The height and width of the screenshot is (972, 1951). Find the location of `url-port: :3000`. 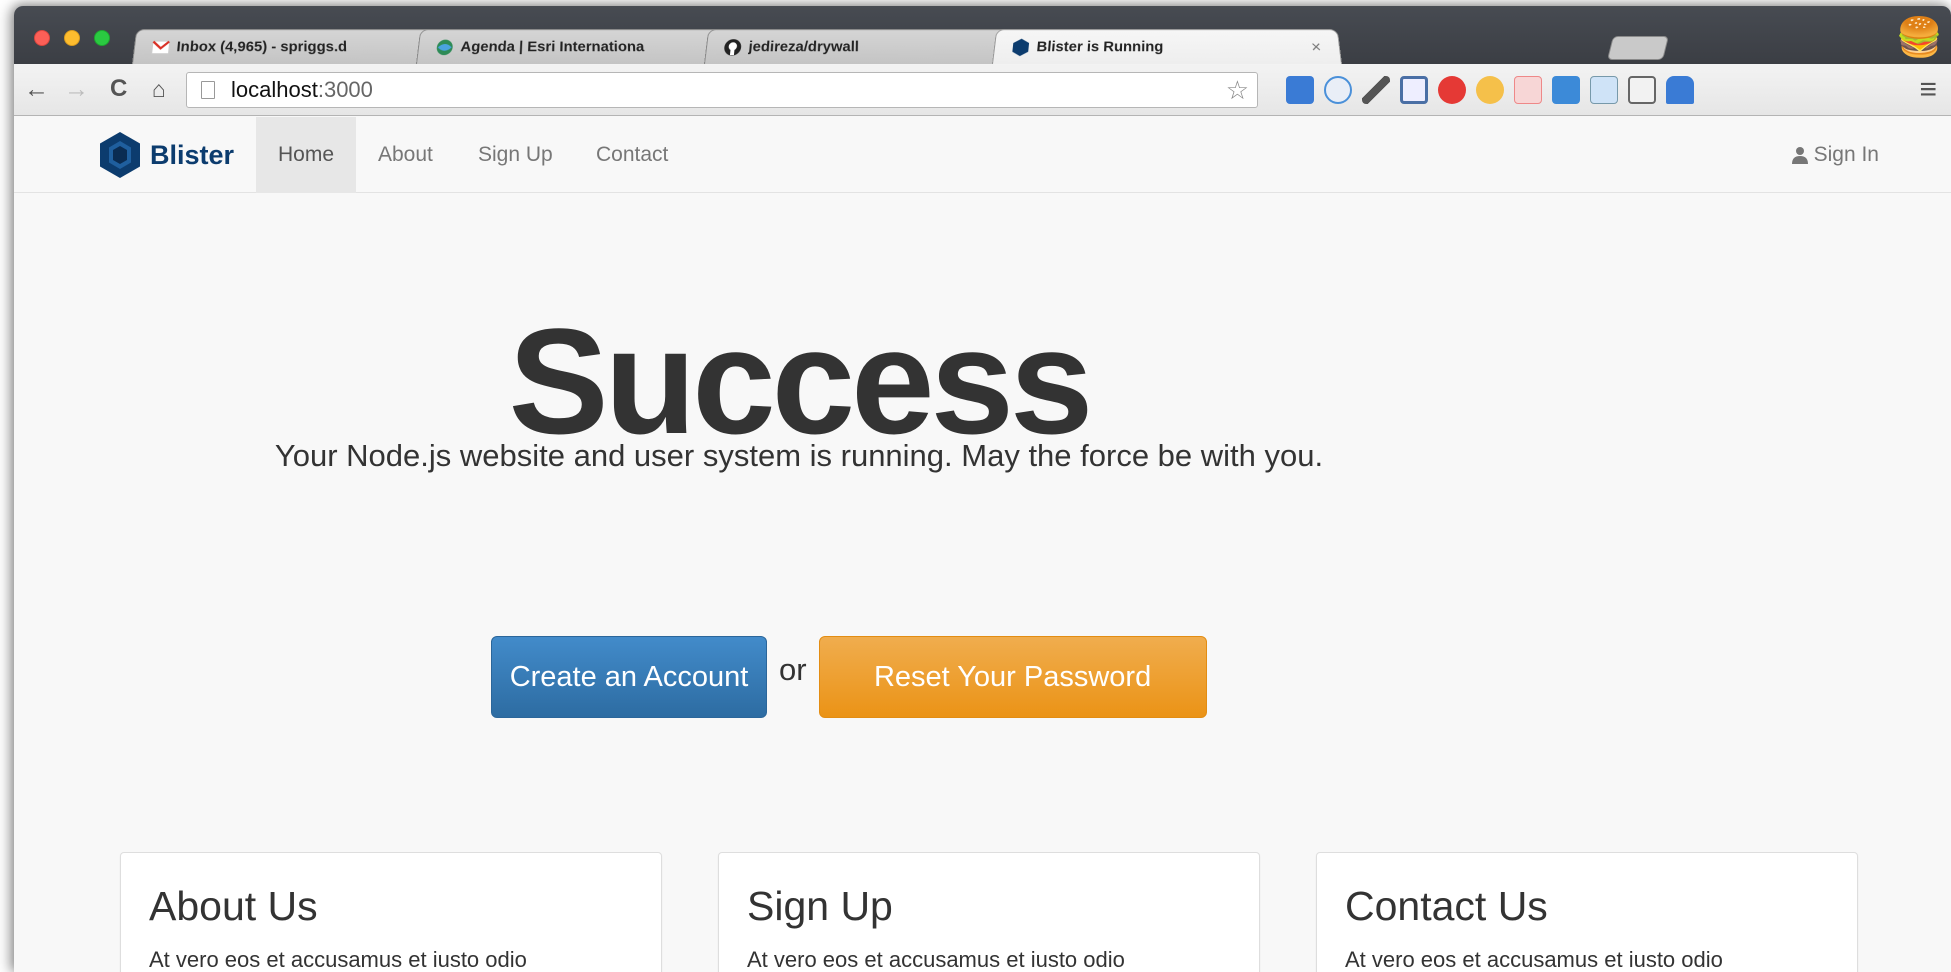

url-port: :3000 is located at coordinates (345, 89).